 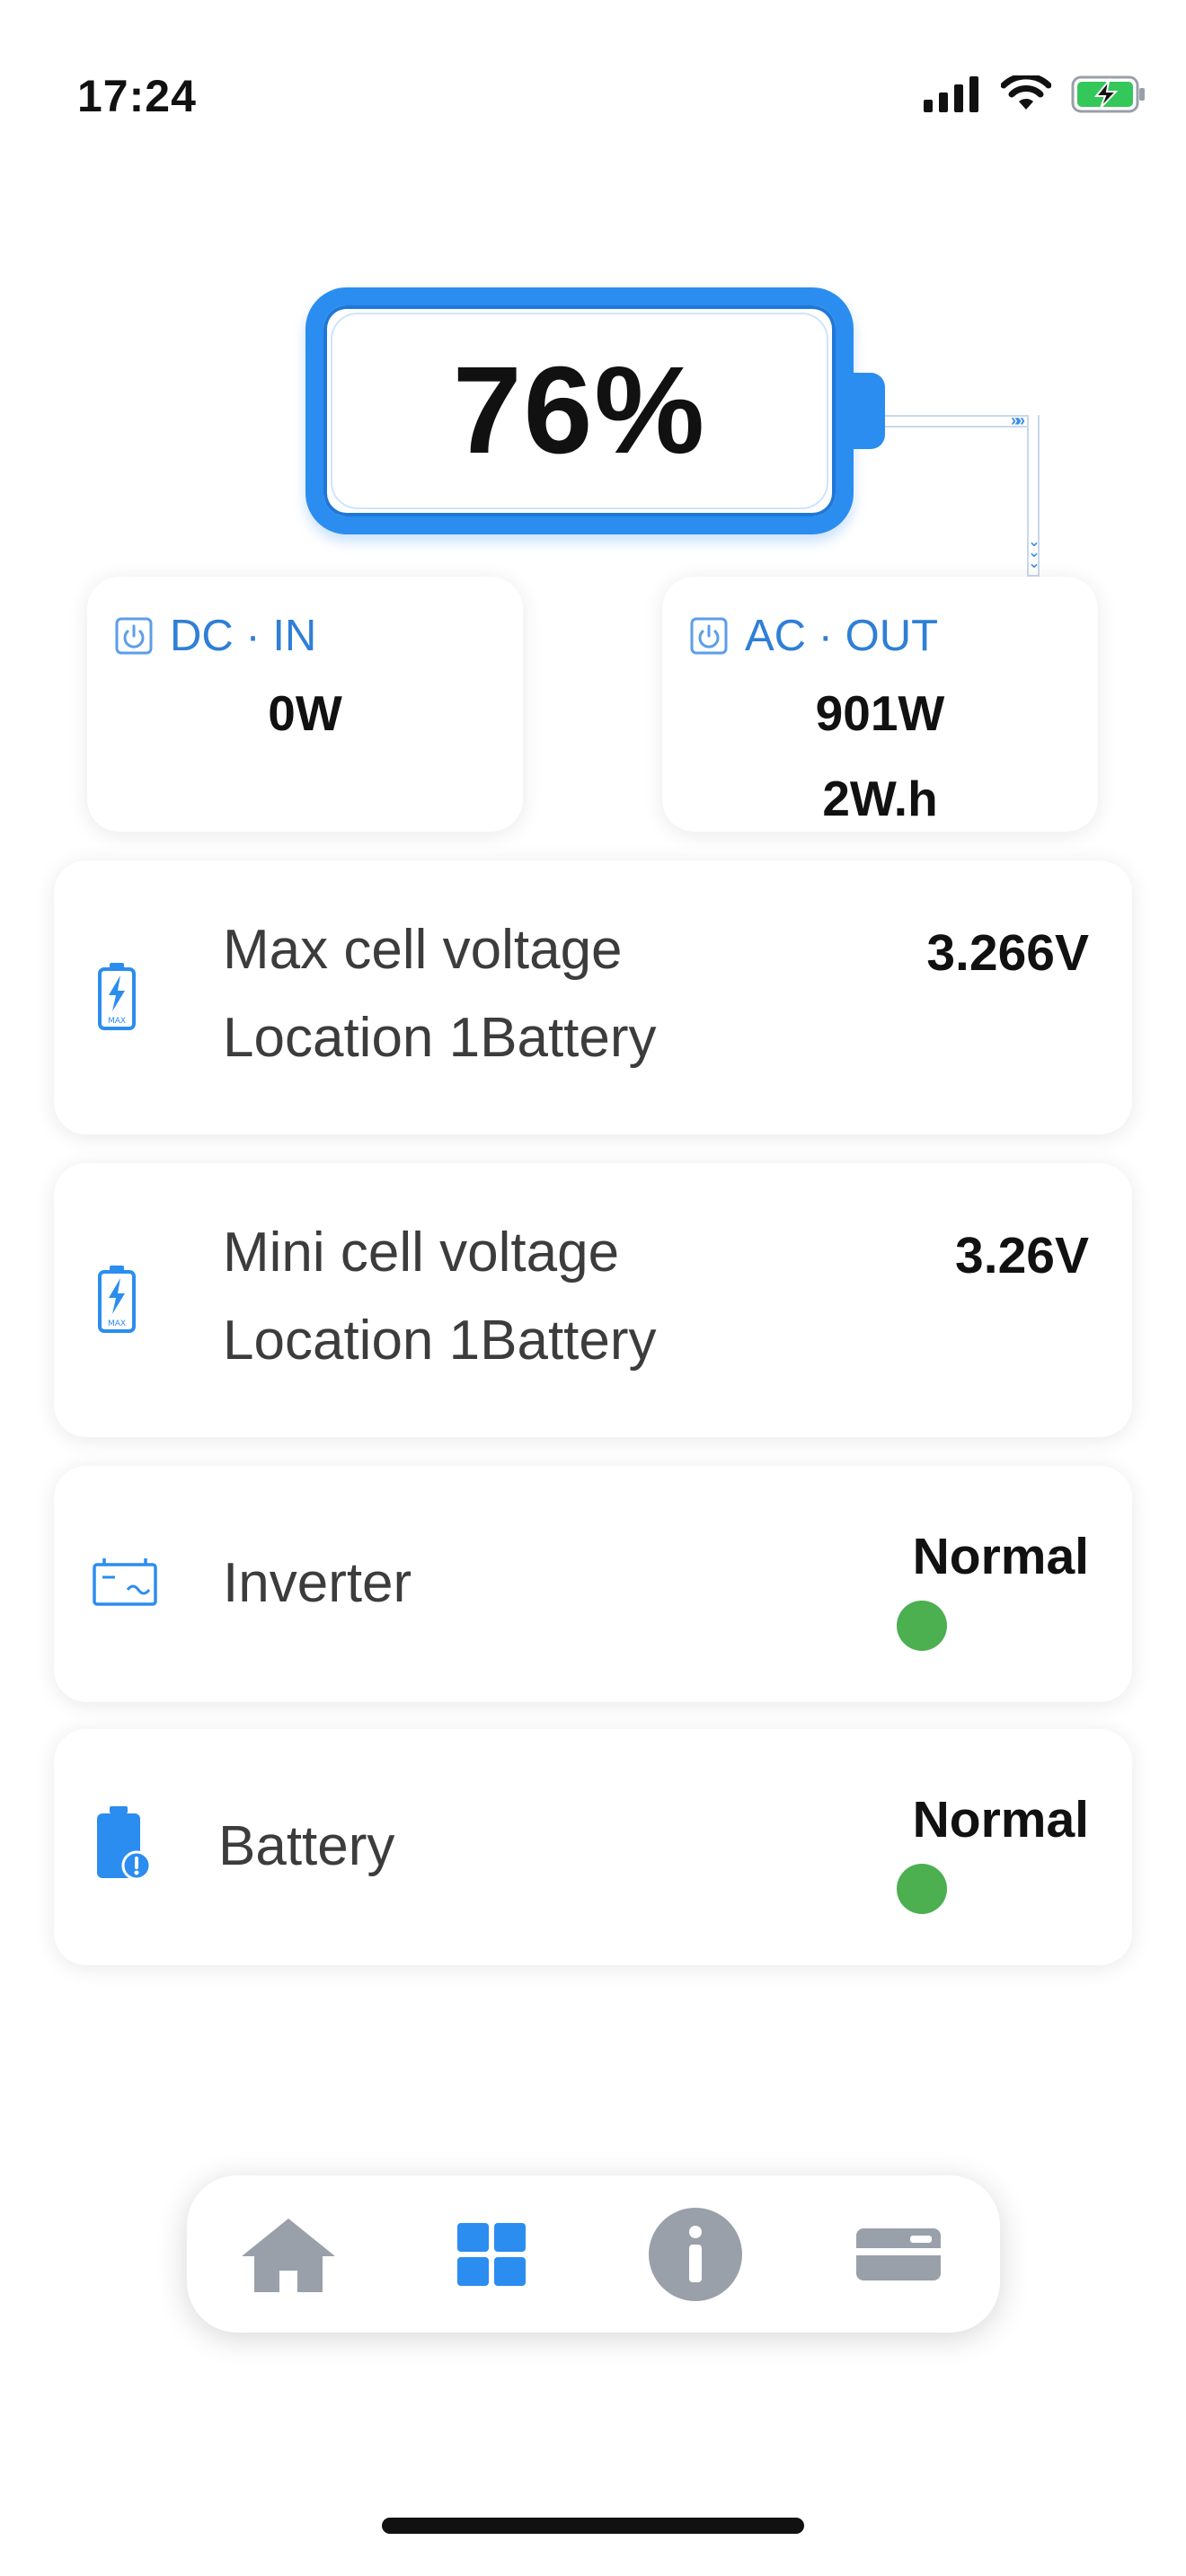 I want to click on max-cell-title: Max cell voltage, so click(x=423, y=950).